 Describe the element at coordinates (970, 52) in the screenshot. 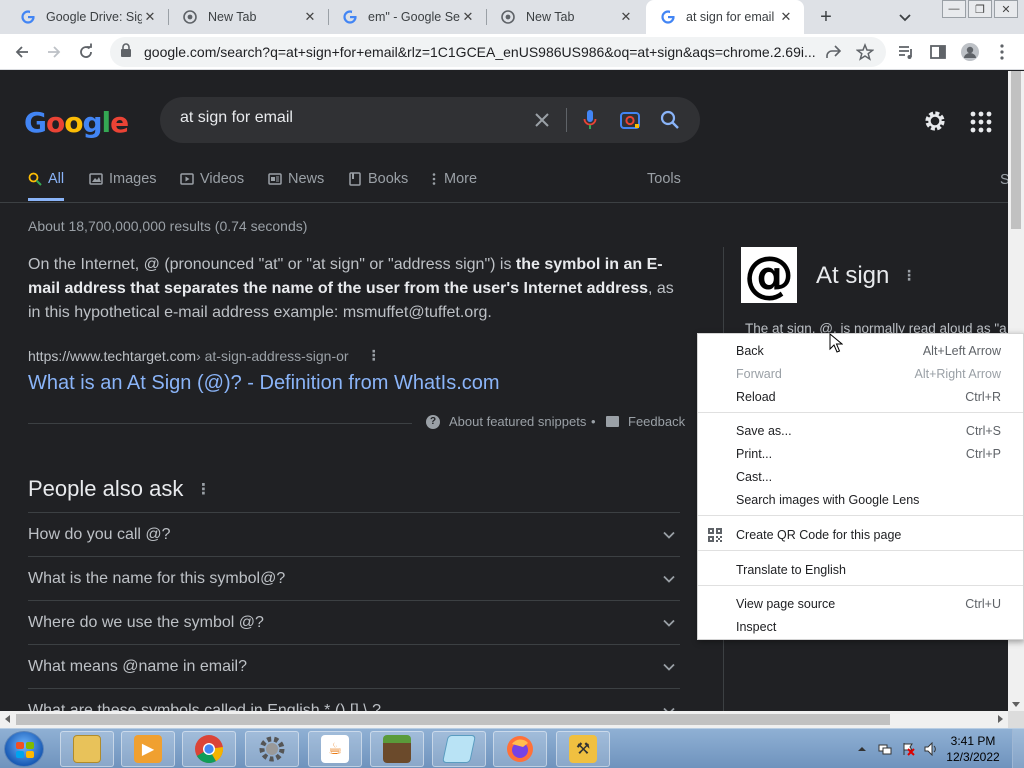

I see `profile-avatar-icon` at that location.